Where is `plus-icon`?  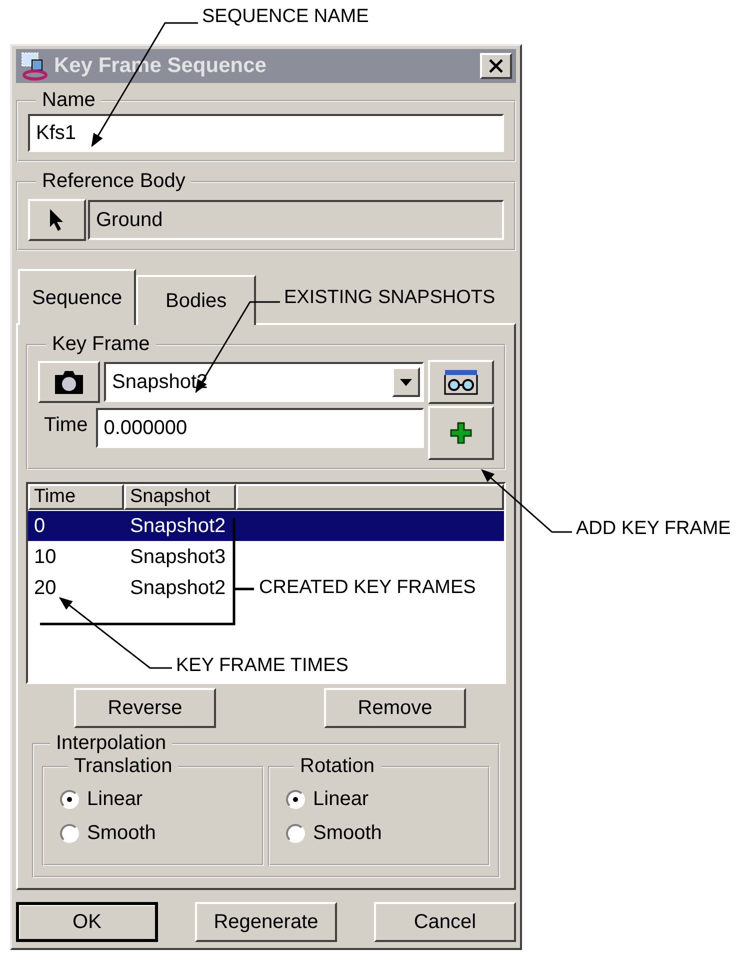
plus-icon is located at coordinates (461, 433).